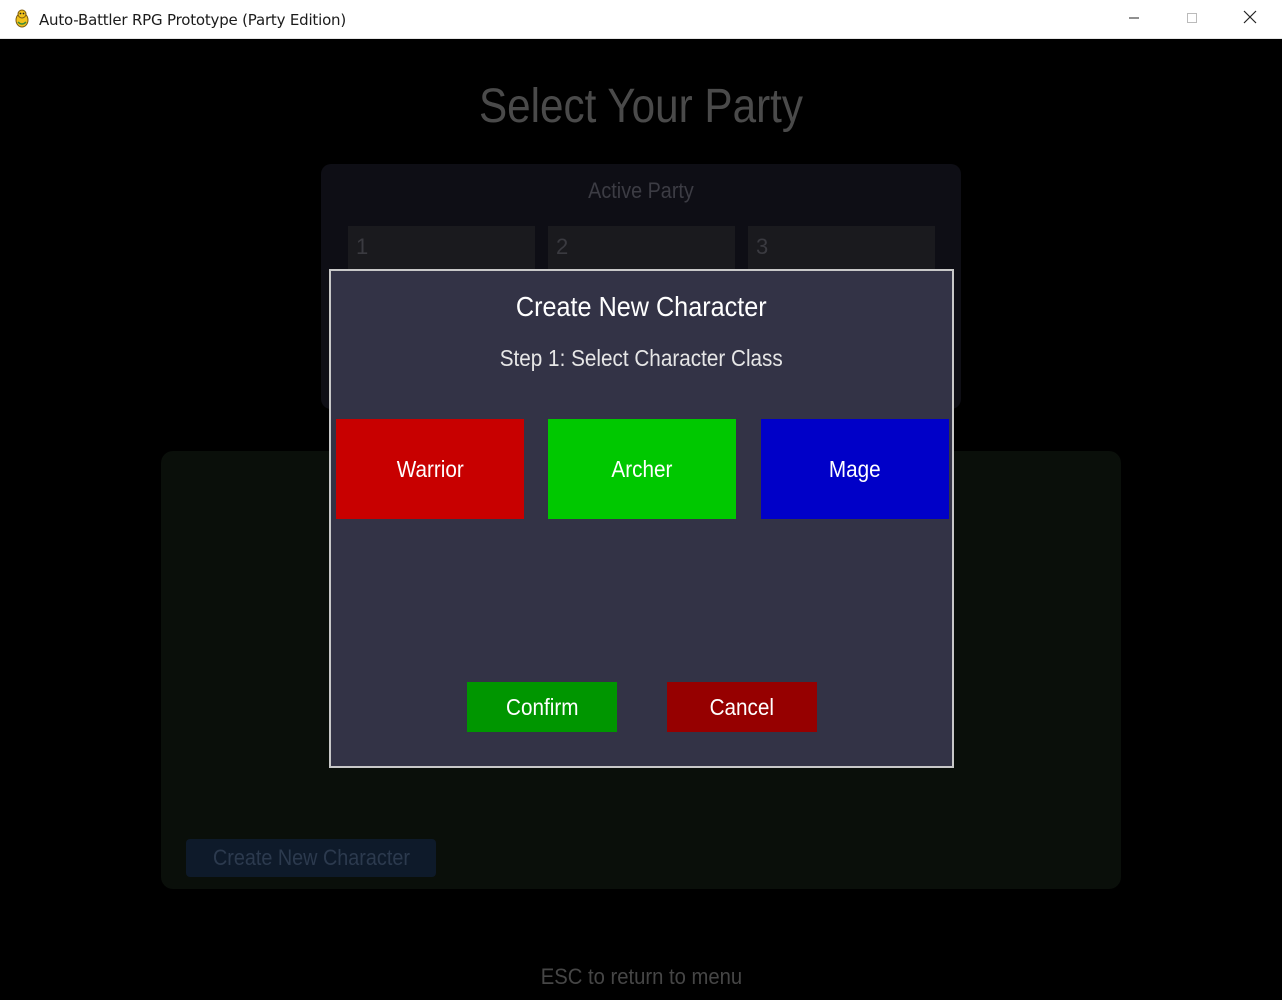 This screenshot has width=1282, height=1000. I want to click on esc-hint: ESC to return to menu, so click(641, 977).